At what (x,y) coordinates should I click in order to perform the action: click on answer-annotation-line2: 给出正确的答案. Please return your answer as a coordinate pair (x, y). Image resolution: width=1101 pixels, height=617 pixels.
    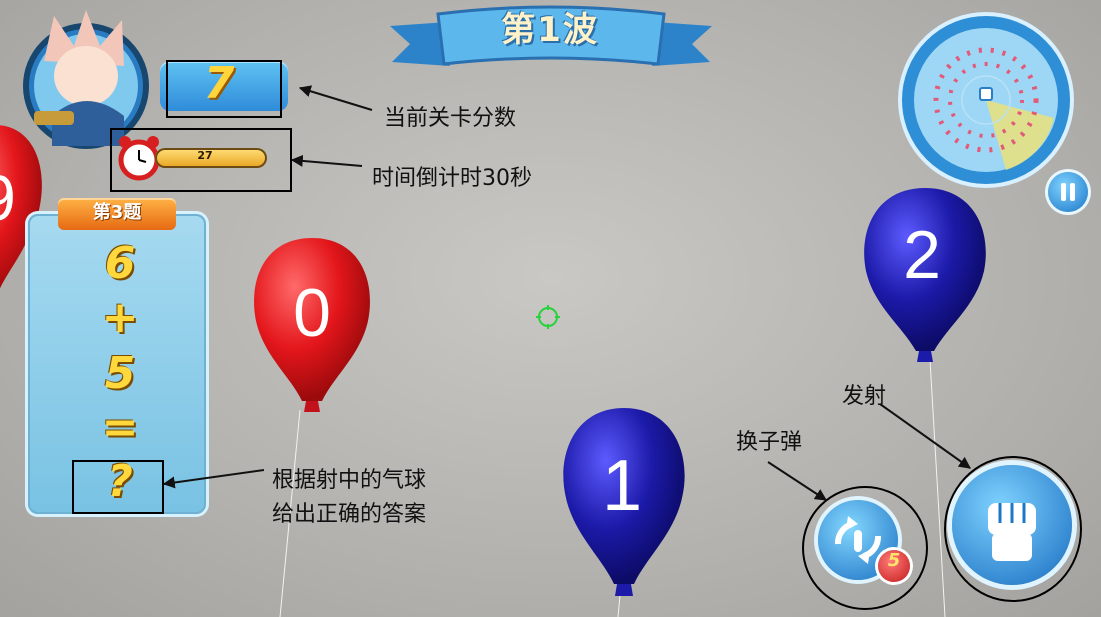
    Looking at the image, I should click on (349, 514).